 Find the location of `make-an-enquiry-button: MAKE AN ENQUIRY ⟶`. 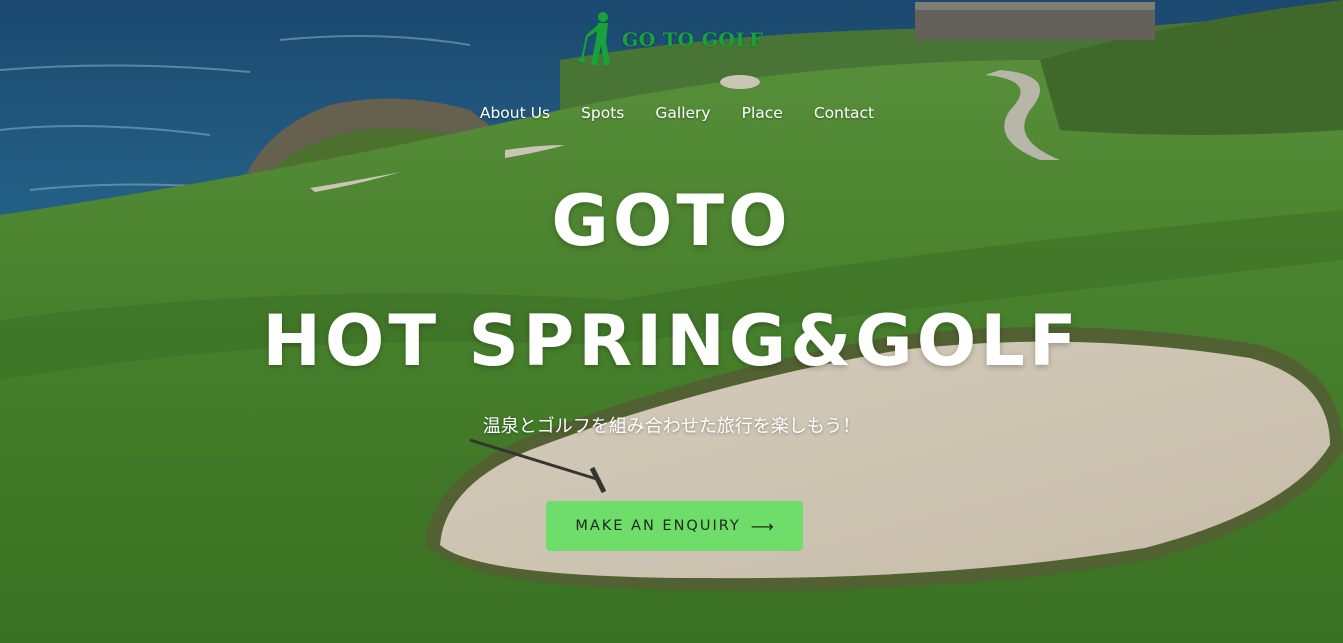

make-an-enquiry-button: MAKE AN ENQUIRY ⟶ is located at coordinates (674, 526).